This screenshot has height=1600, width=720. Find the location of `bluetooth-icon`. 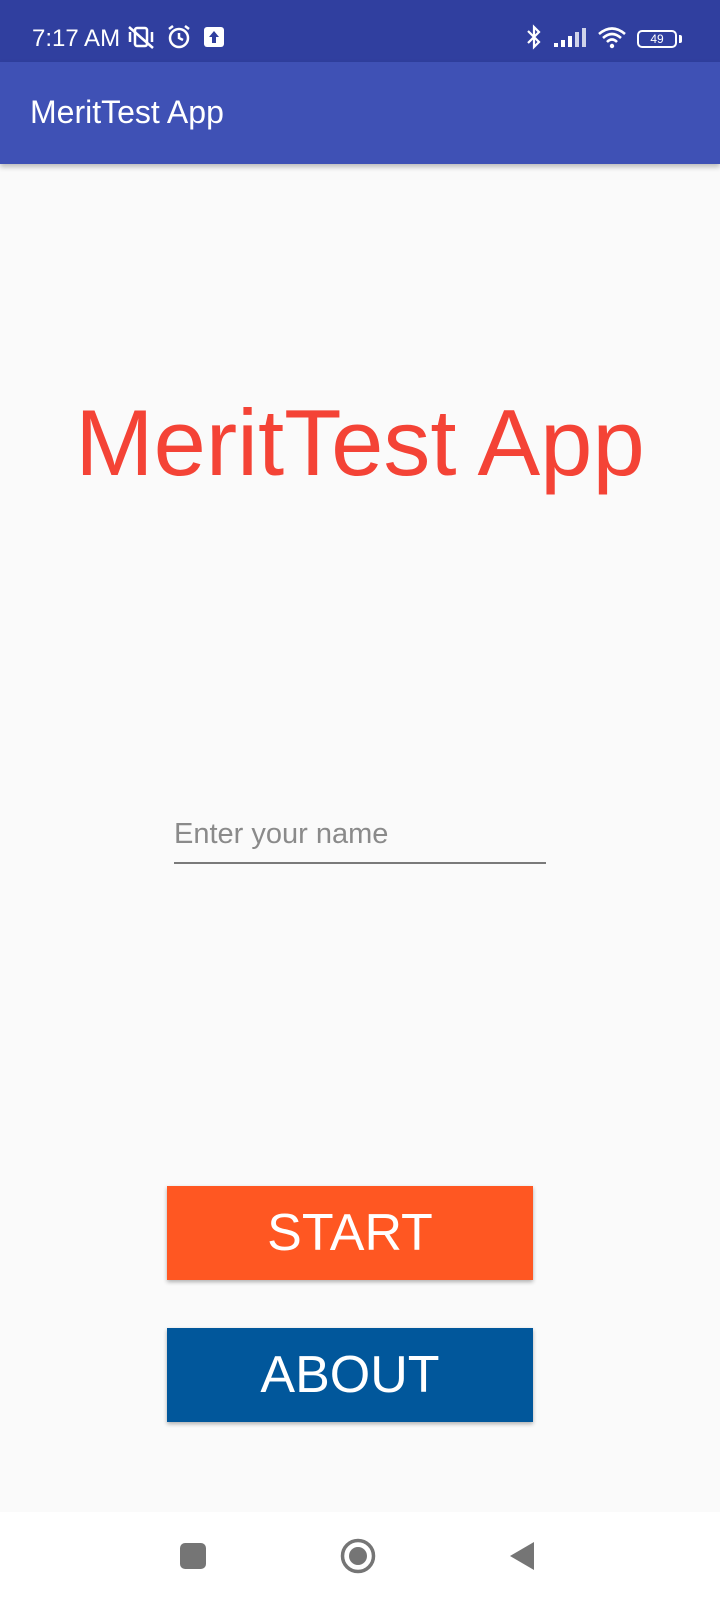

bluetooth-icon is located at coordinates (534, 39).